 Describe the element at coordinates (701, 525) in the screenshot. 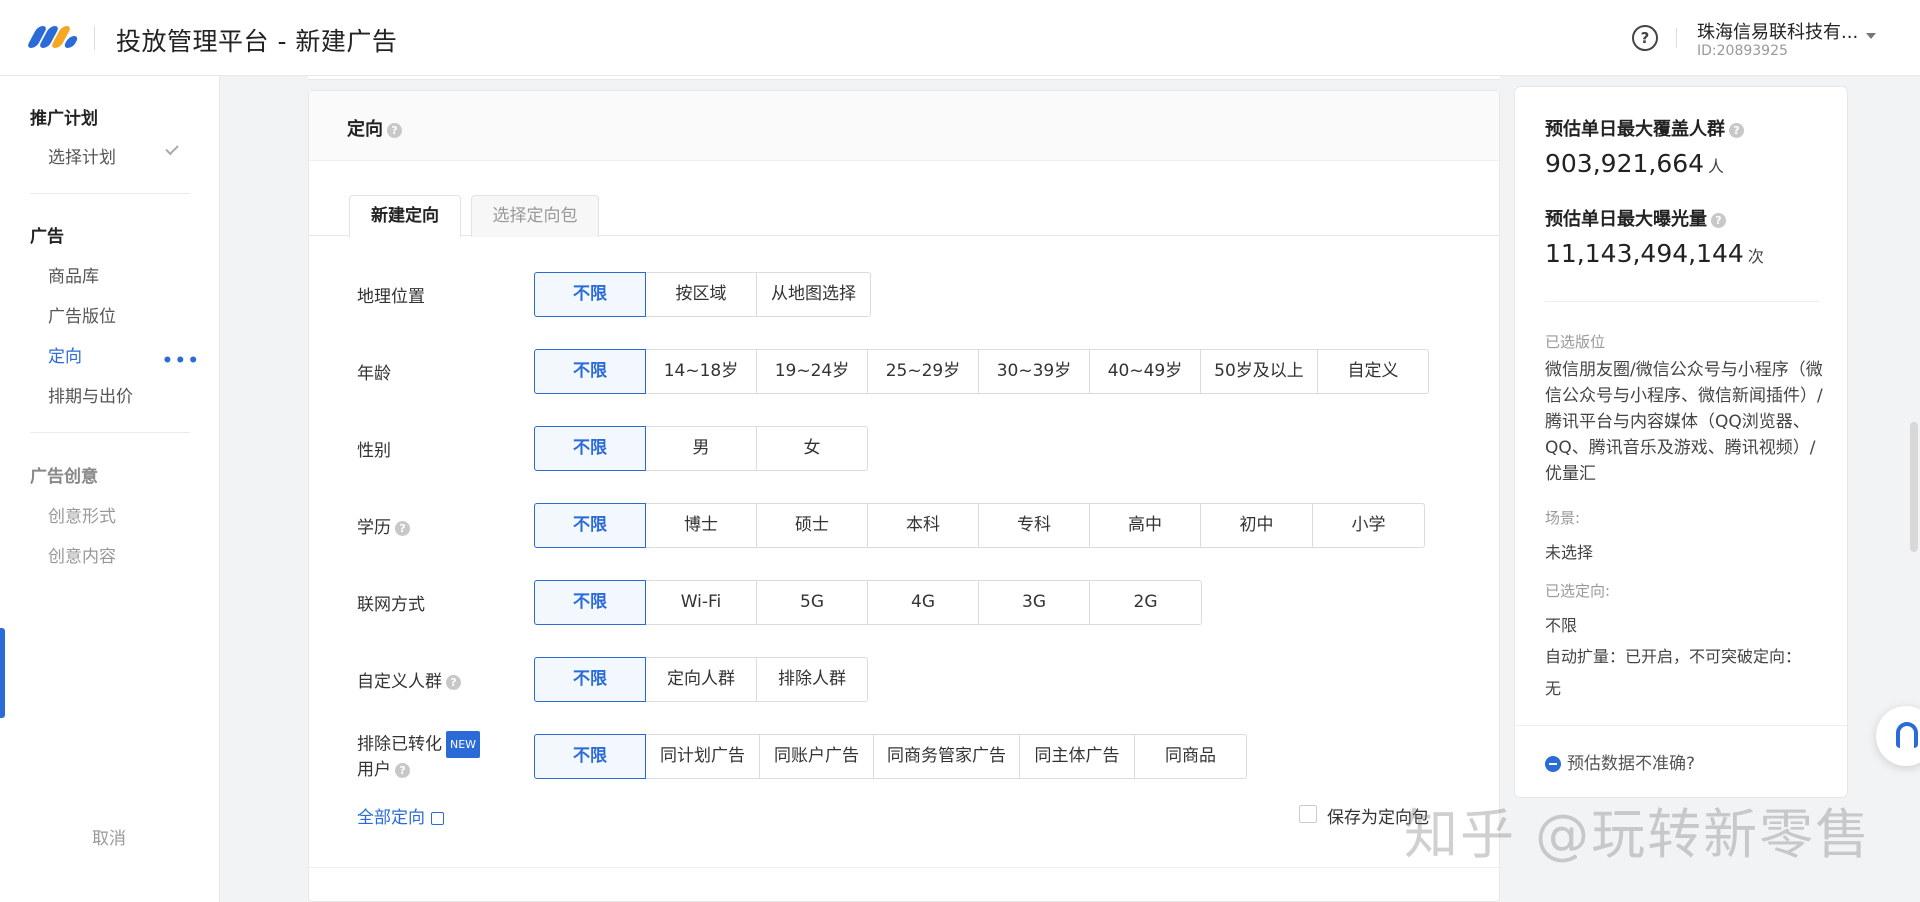

I see `education-option: 博士` at that location.